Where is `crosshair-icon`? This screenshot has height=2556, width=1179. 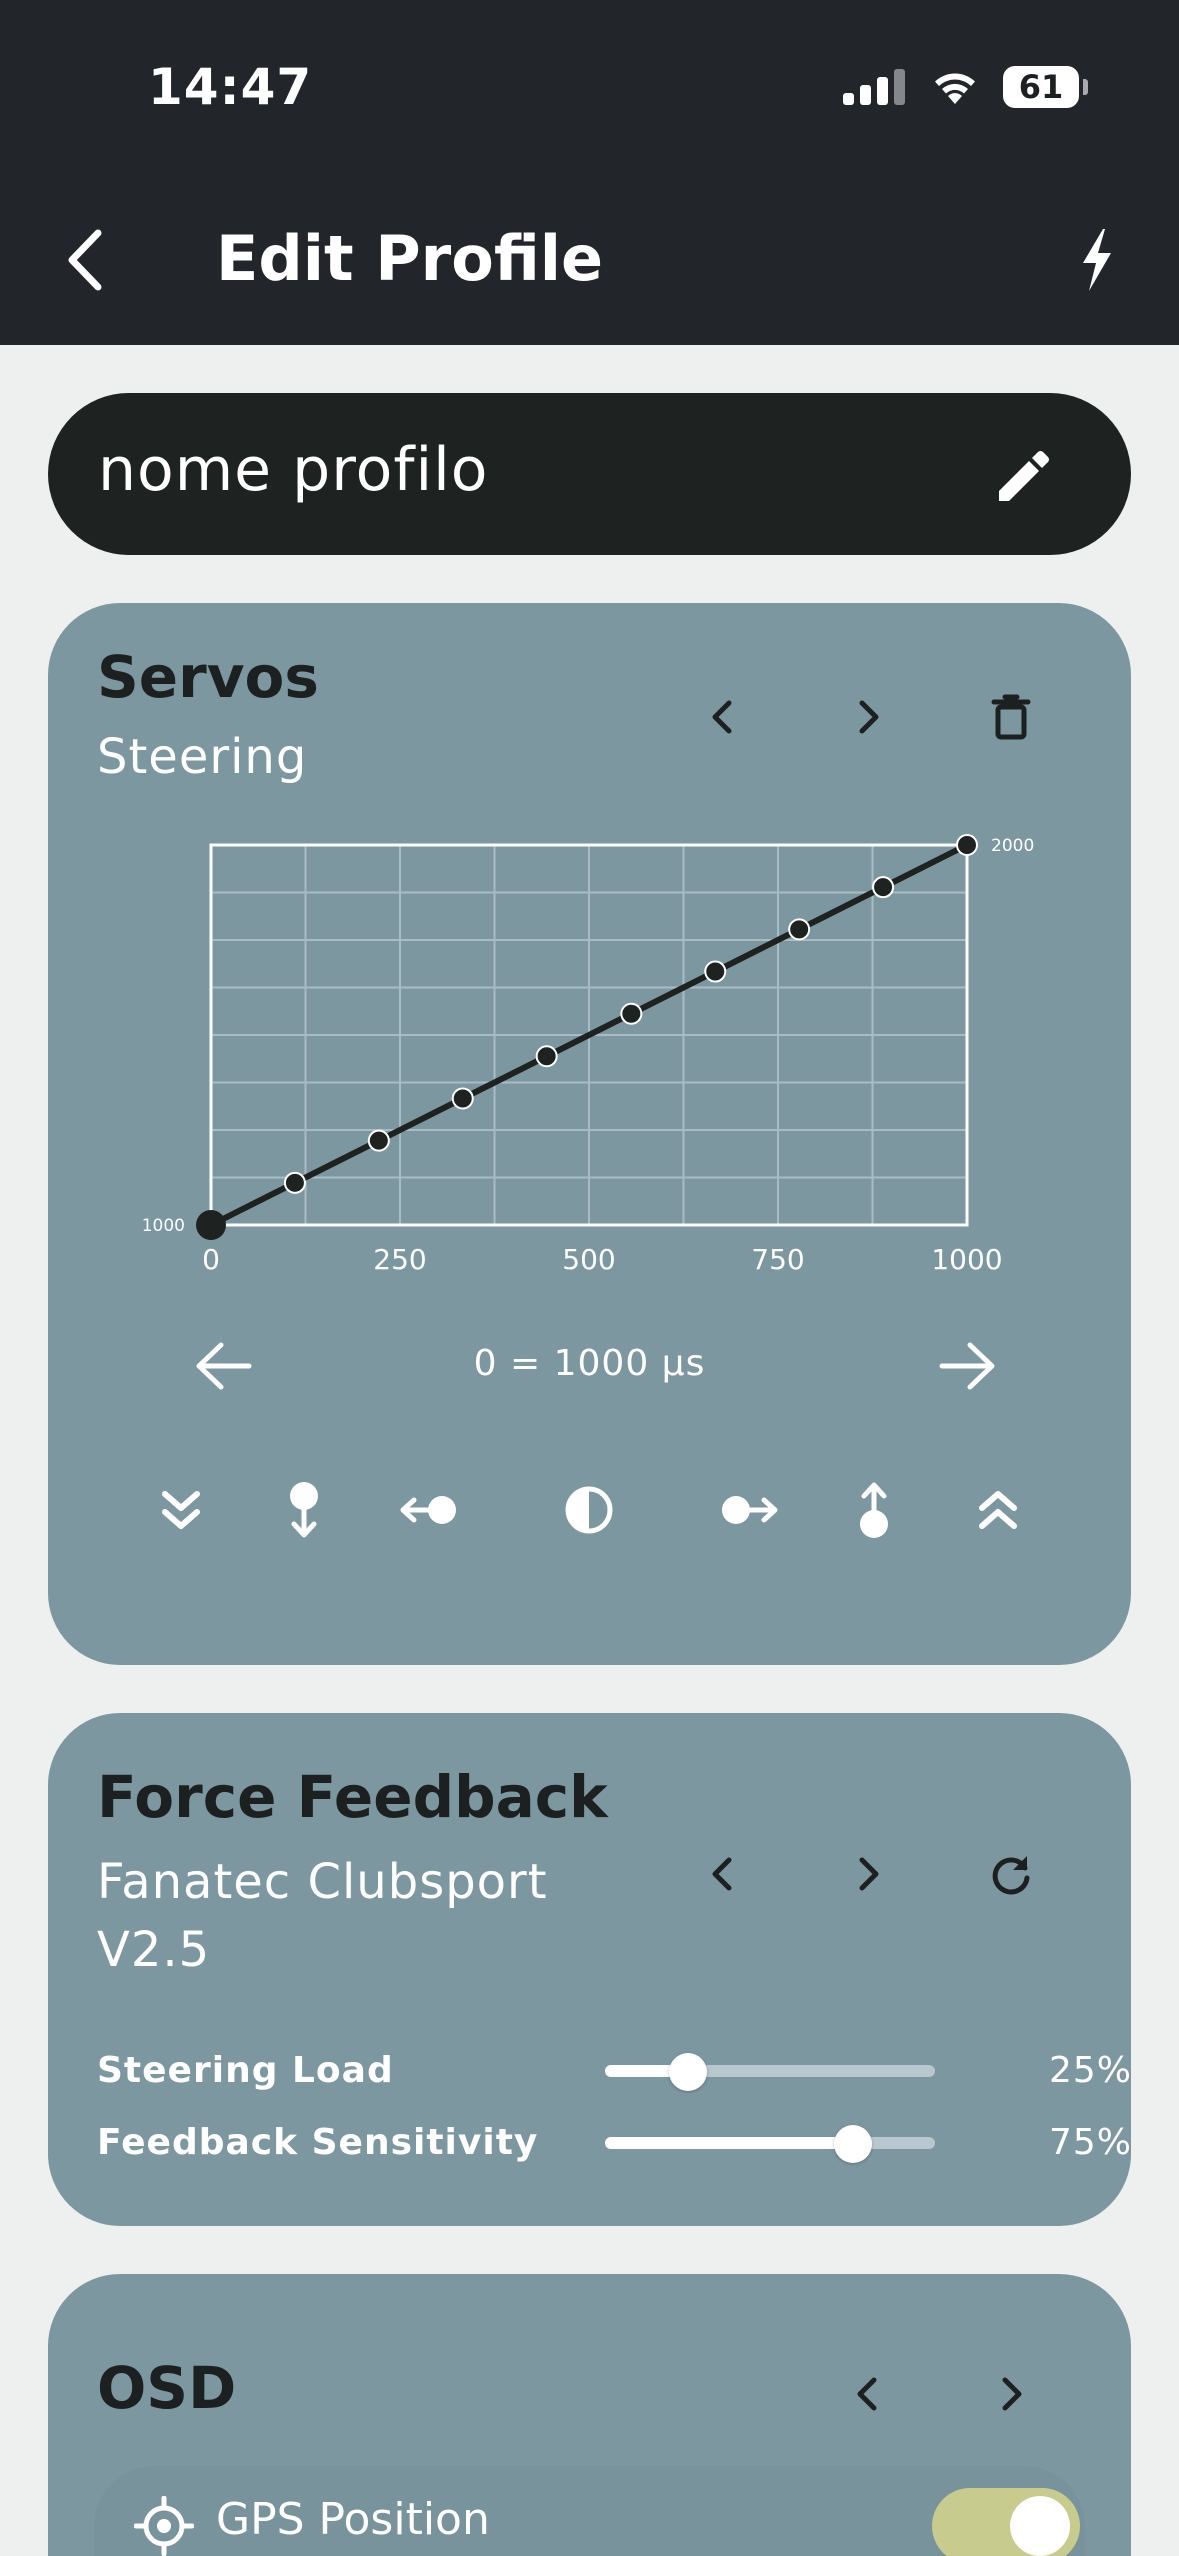
crosshair-icon is located at coordinates (164, 2526).